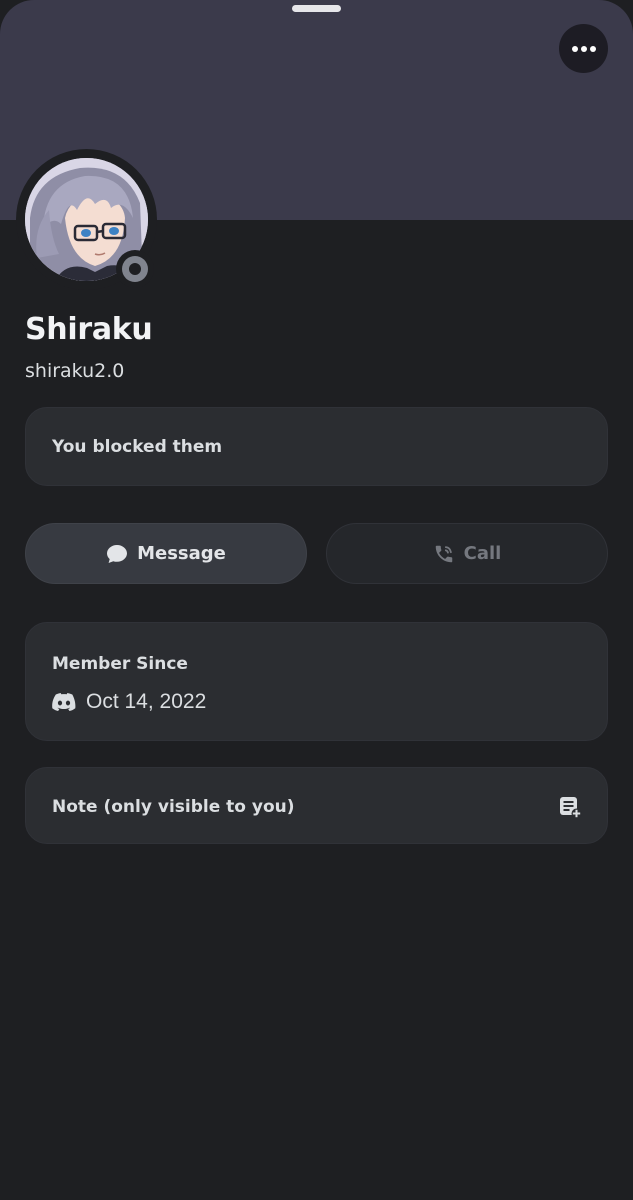 The height and width of the screenshot is (1200, 633). I want to click on call-button-label: Call, so click(482, 553).